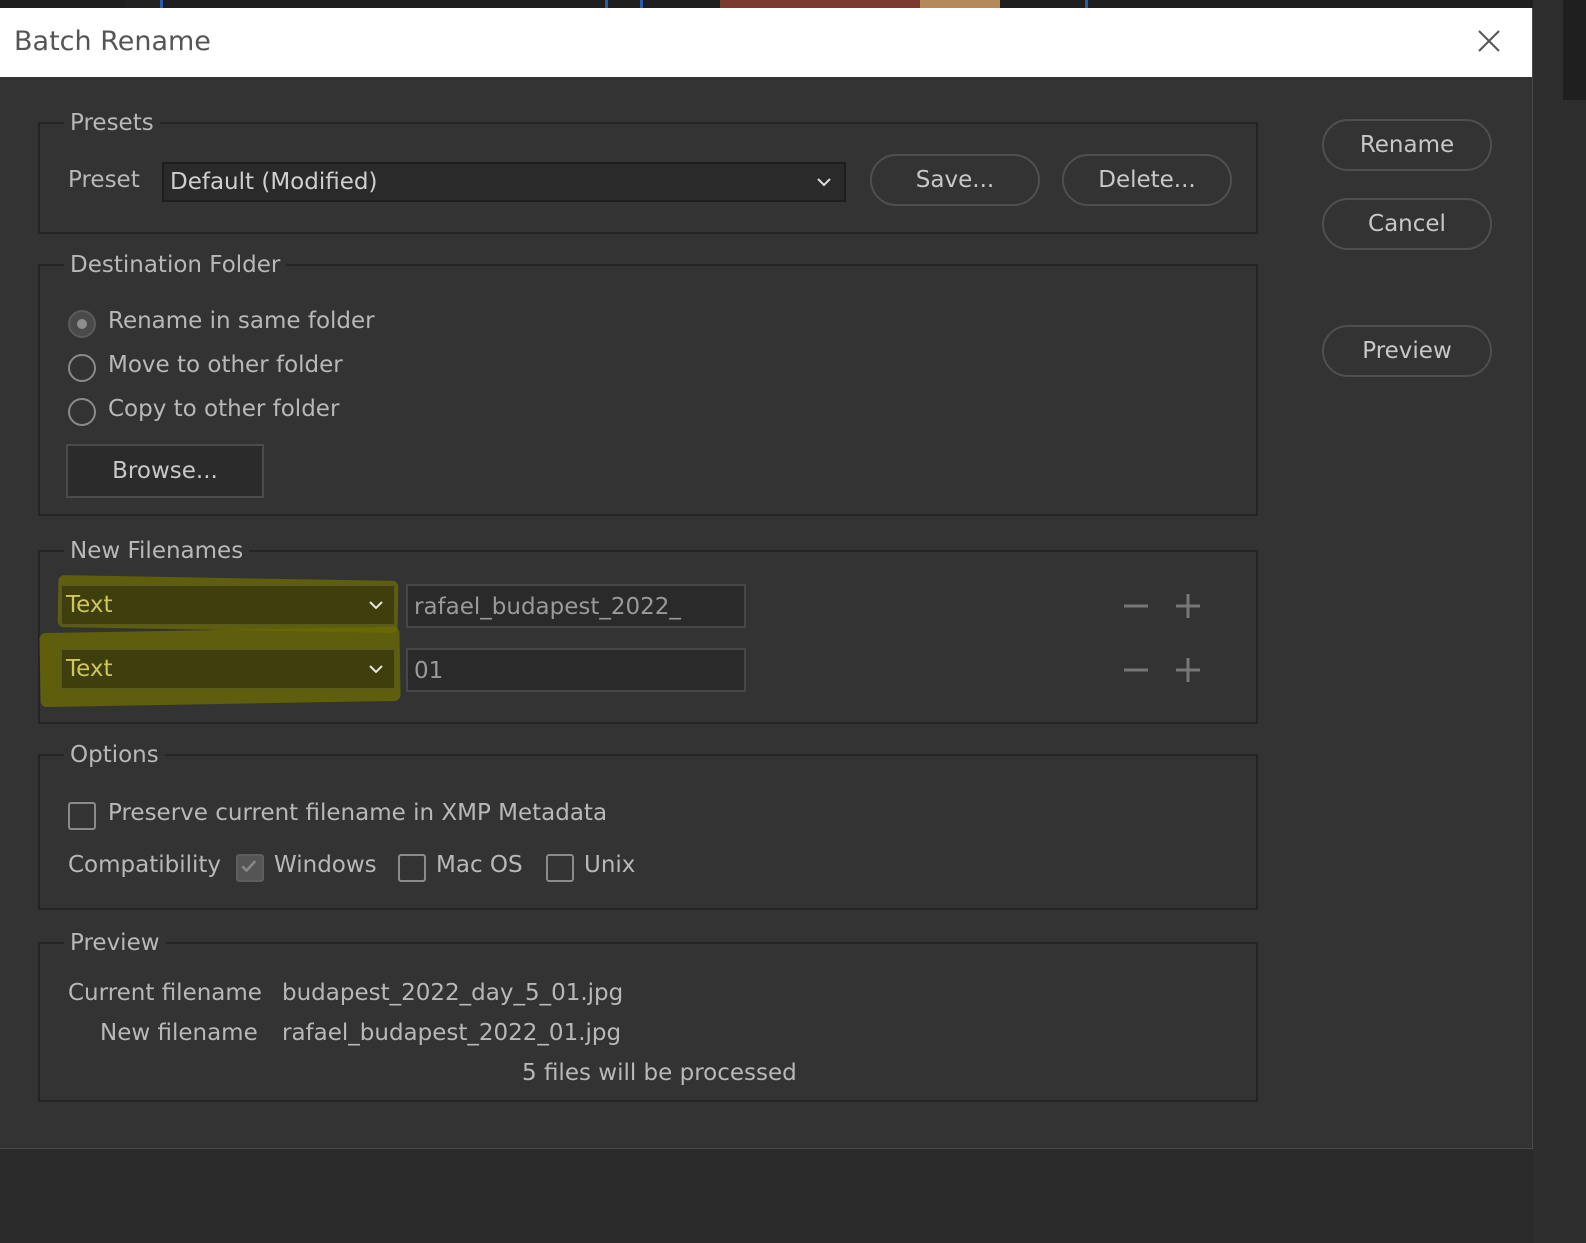 This screenshot has width=1586, height=1243. What do you see at coordinates (104, 180) in the screenshot?
I see `preset-label: Preset` at bounding box center [104, 180].